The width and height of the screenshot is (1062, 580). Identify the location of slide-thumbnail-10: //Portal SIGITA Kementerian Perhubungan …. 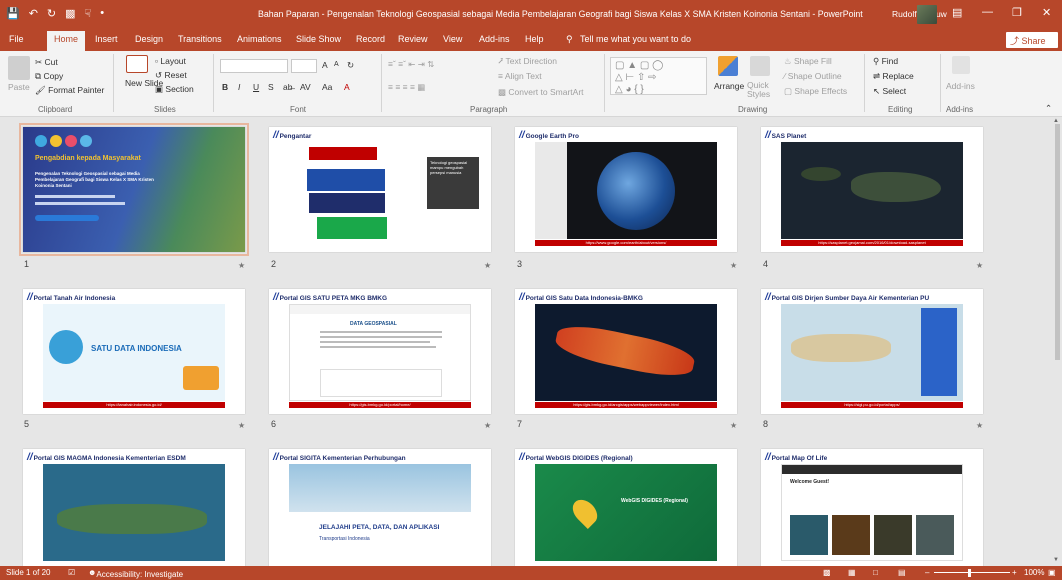
(380, 511).